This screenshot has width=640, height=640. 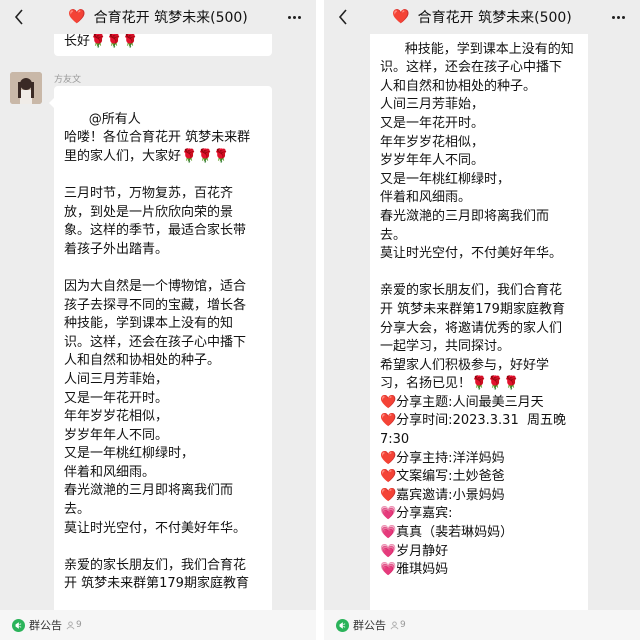 What do you see at coordinates (101, 42) in the screenshot?
I see `previous-message-text: 长好🌹🌹🌹` at bounding box center [101, 42].